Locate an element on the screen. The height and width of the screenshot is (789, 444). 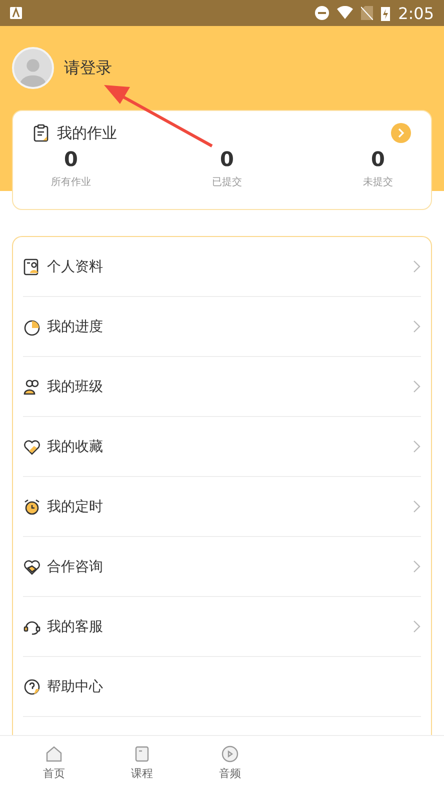
tab-item: 音频 is located at coordinates (230, 762).